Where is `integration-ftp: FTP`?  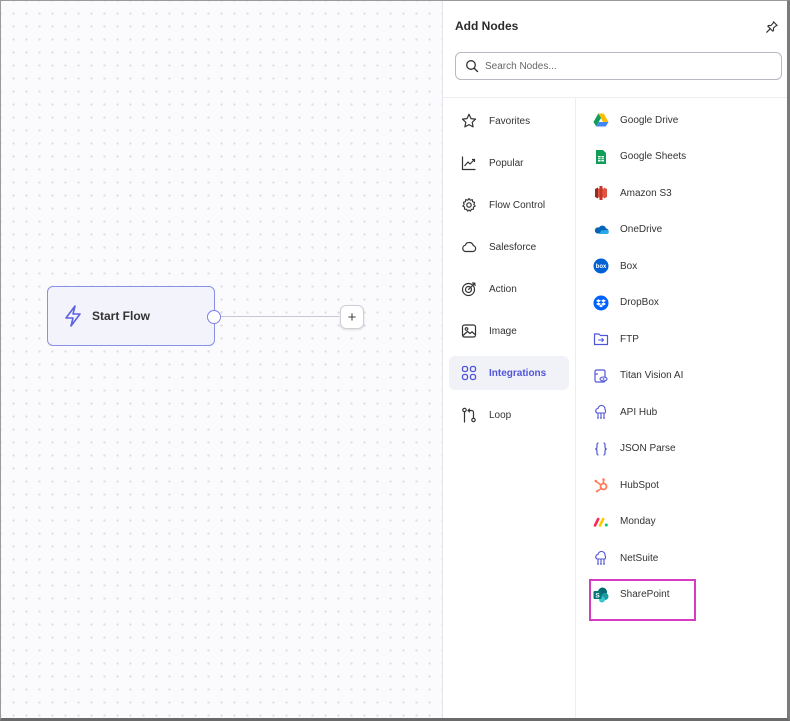 integration-ftp: FTP is located at coordinates (688, 339).